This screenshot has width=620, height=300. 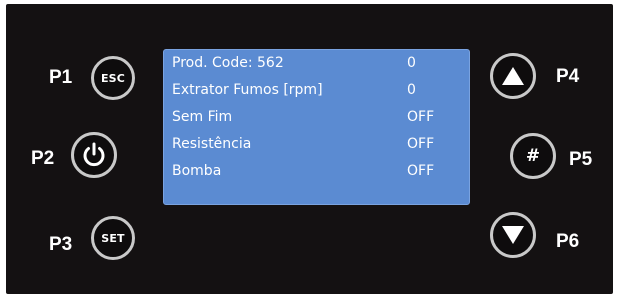 I want to click on row-label: Resistência, so click(x=212, y=144).